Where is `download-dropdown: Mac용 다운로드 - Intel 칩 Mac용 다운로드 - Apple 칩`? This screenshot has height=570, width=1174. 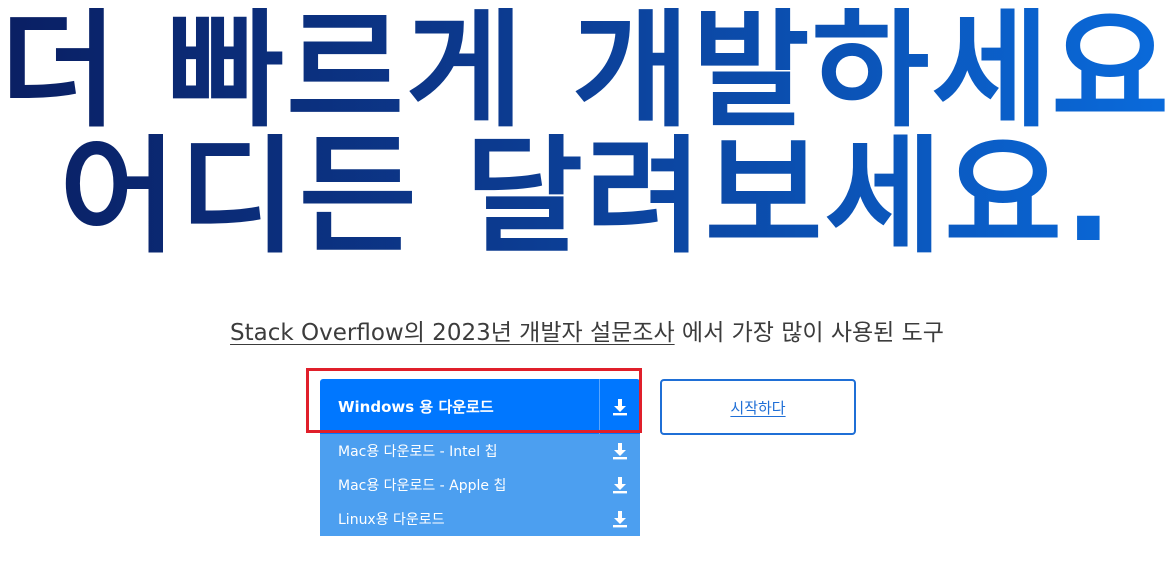 download-dropdown: Mac용 다운로드 - Intel 칩 Mac용 다운로드 - Apple 칩 is located at coordinates (480, 485).